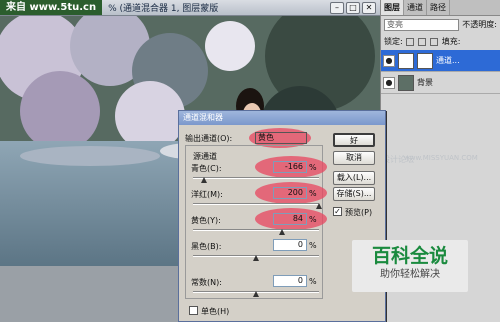 Image resolution: width=500 pixels, height=322 pixels. What do you see at coordinates (290, 245) in the screenshot?
I see `black-input: 0` at bounding box center [290, 245].